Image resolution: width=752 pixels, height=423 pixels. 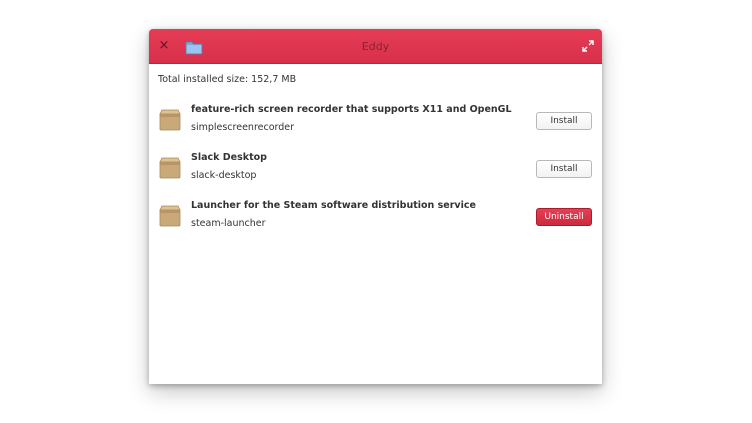 I want to click on uninstall-button: Uninstall, so click(x=564, y=217).